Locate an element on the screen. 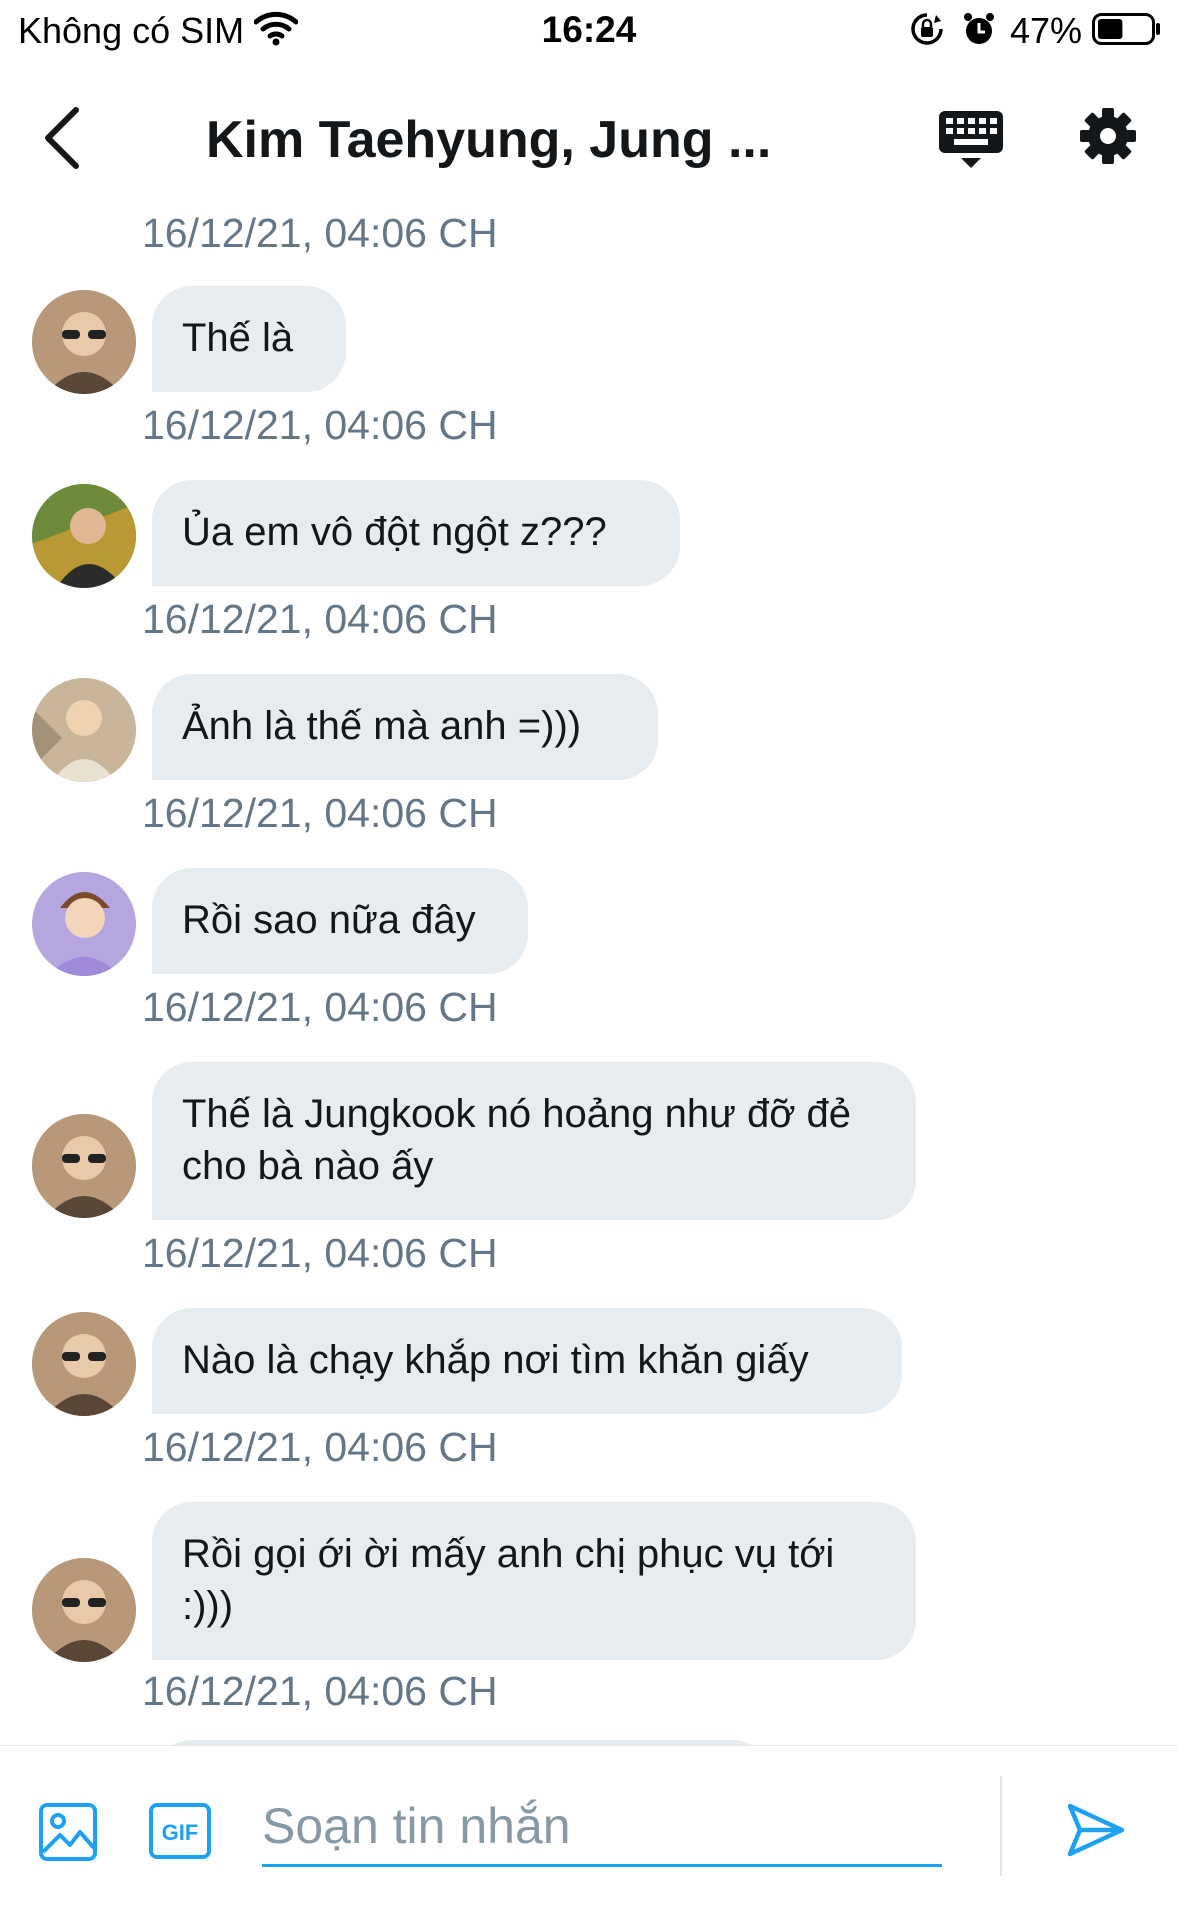 Image resolution: width=1178 pixels, height=1921 pixels. battery-fill is located at coordinates (1110, 29).